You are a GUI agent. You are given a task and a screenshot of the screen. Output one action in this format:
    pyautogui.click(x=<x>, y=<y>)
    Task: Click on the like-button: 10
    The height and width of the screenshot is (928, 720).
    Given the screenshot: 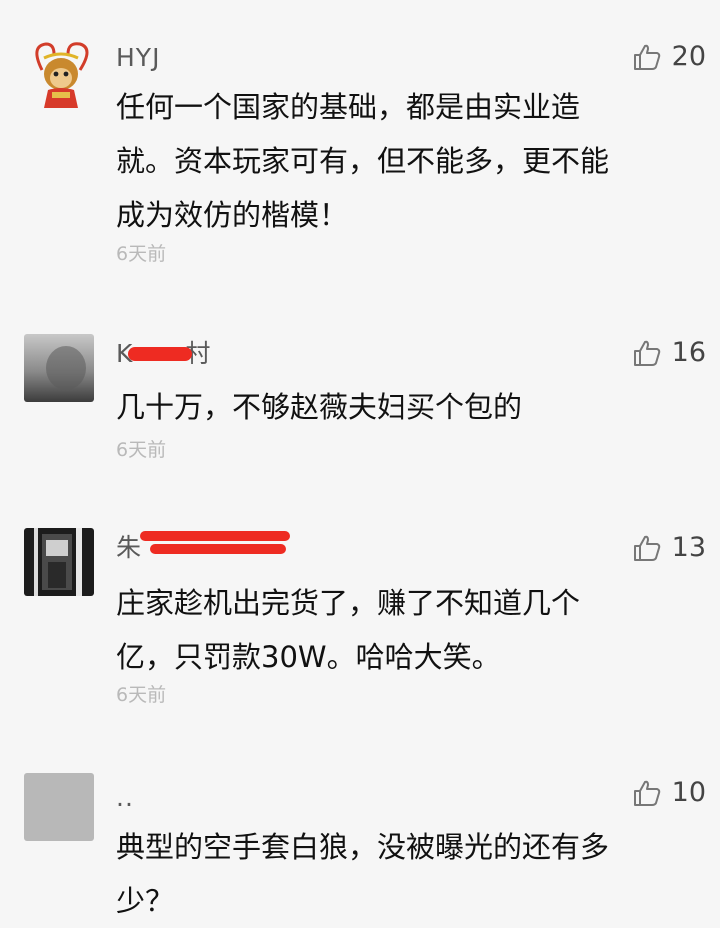 What is the action you would take?
    pyautogui.click(x=669, y=793)
    